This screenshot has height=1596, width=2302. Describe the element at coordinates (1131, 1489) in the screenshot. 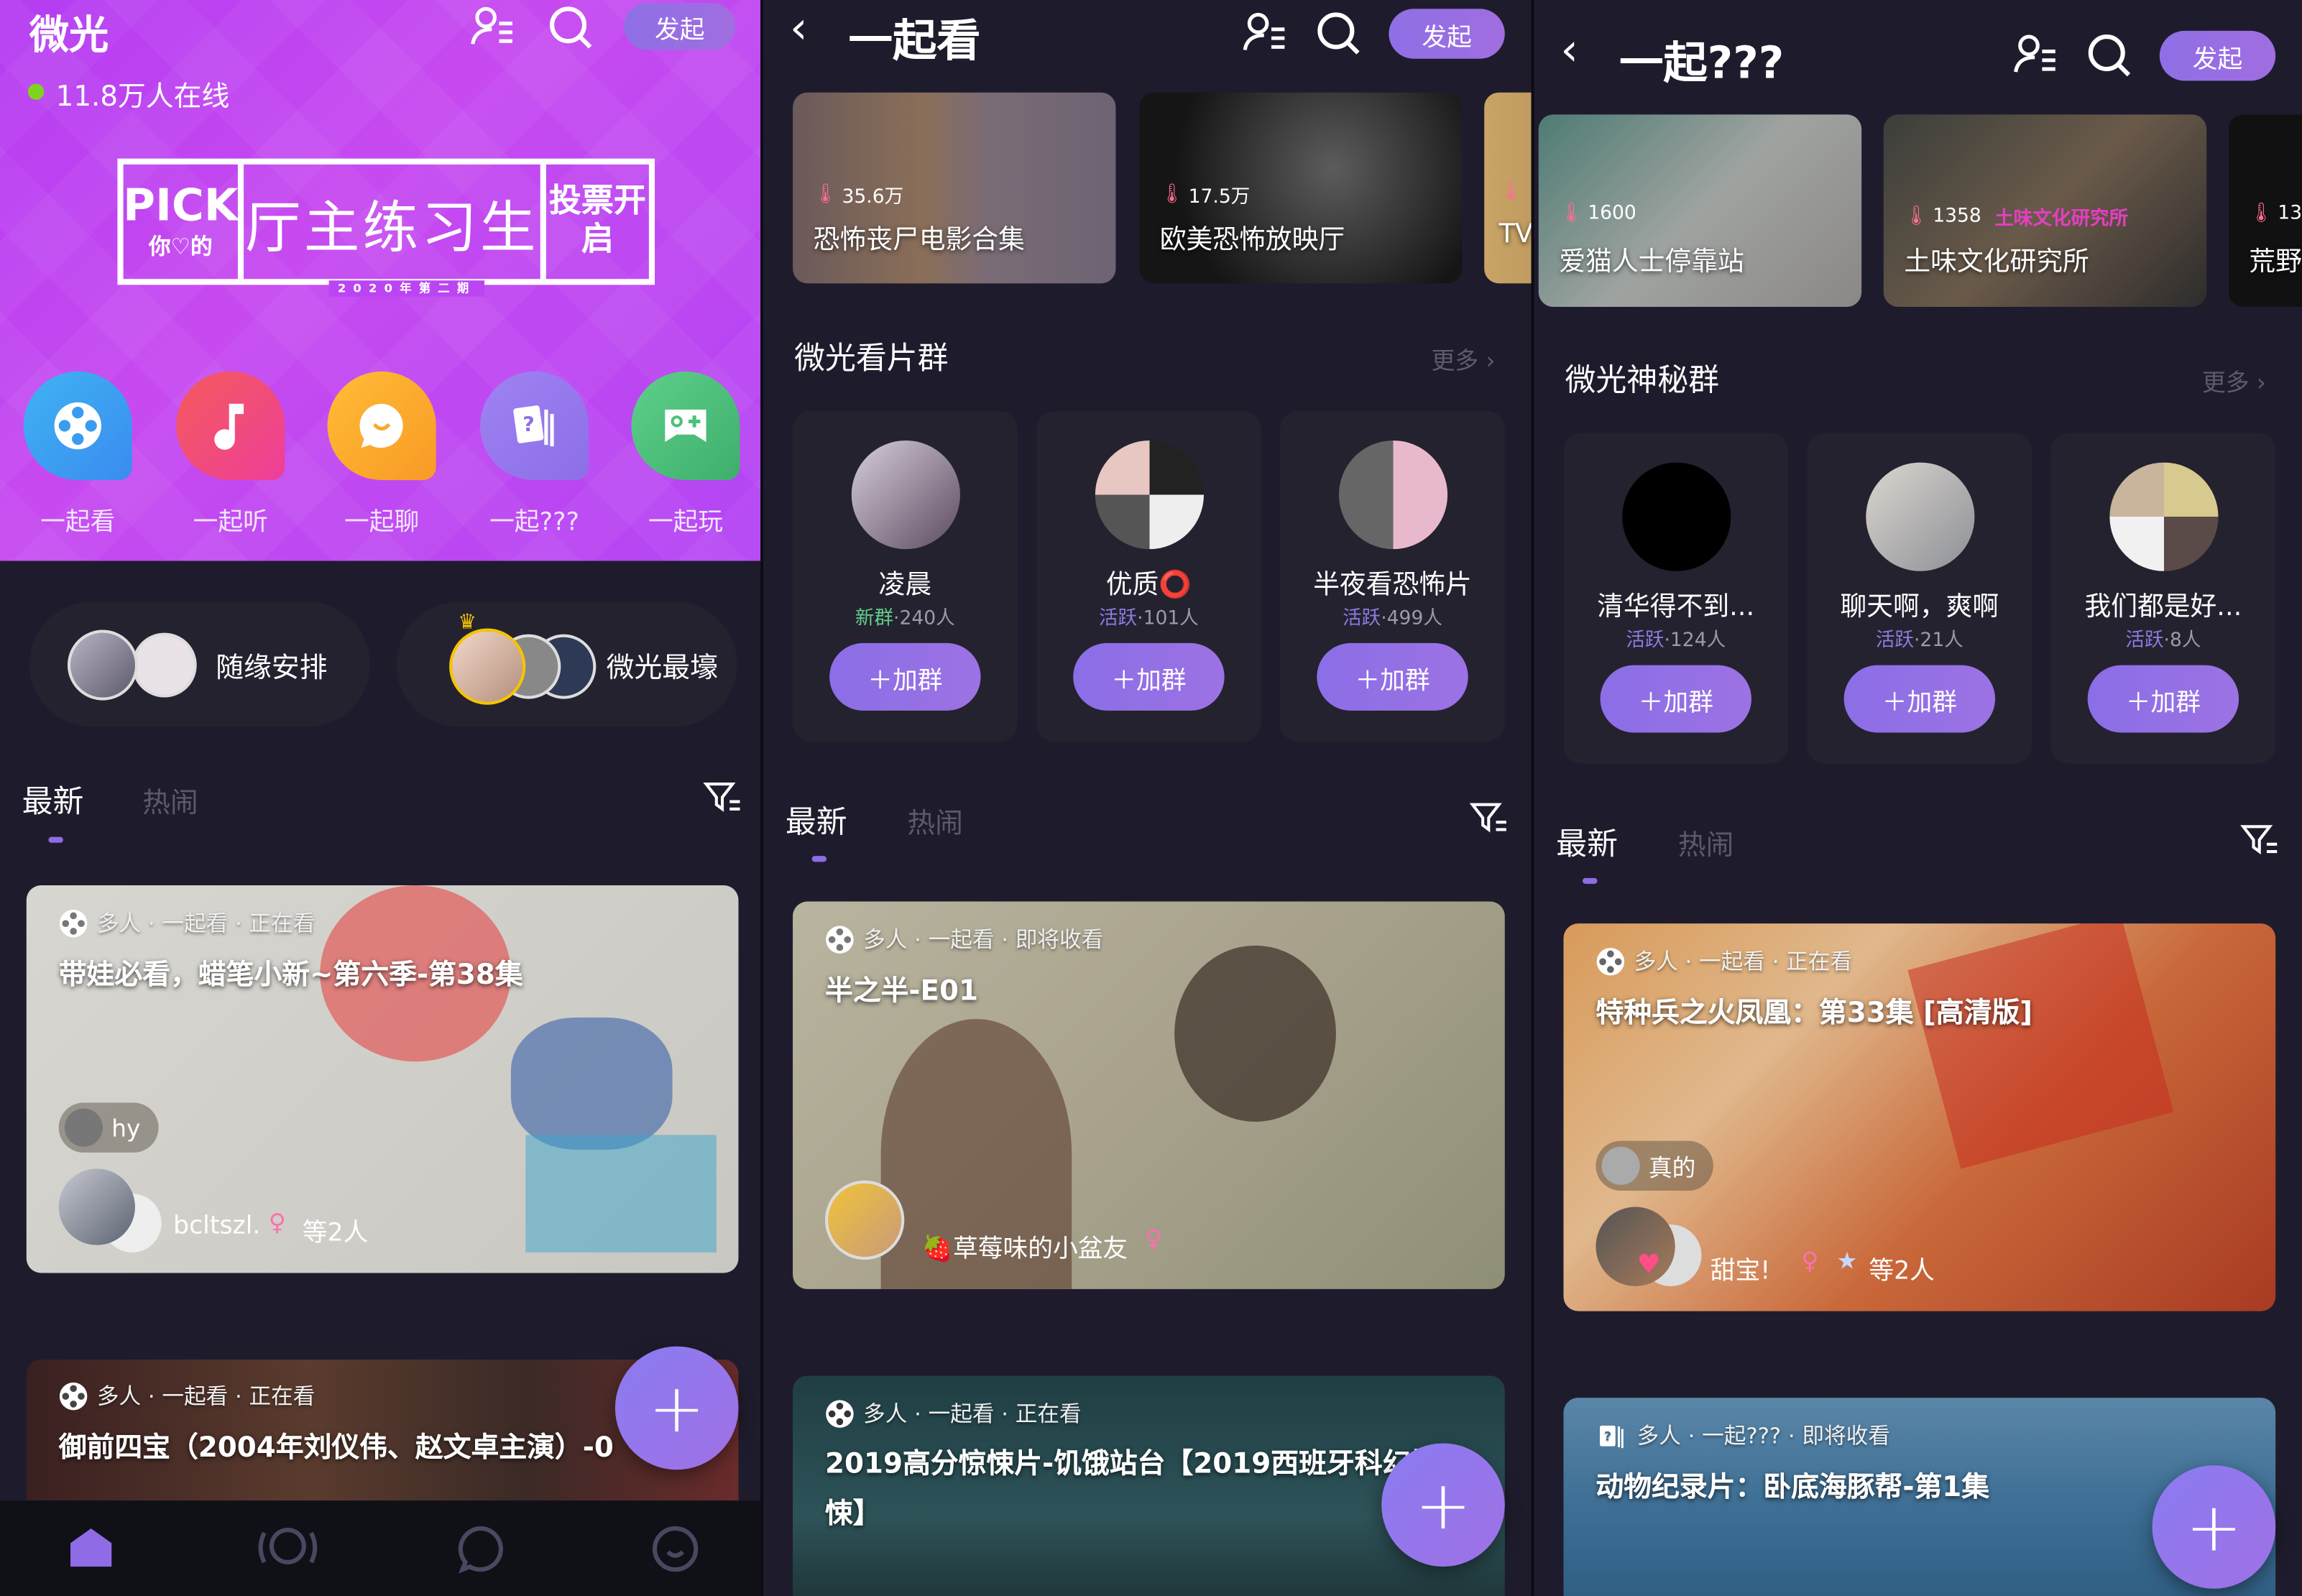

I see `feed-title: 2019高分惊悚片-饥饿站台【2019西班牙科幻惊悚】` at that location.